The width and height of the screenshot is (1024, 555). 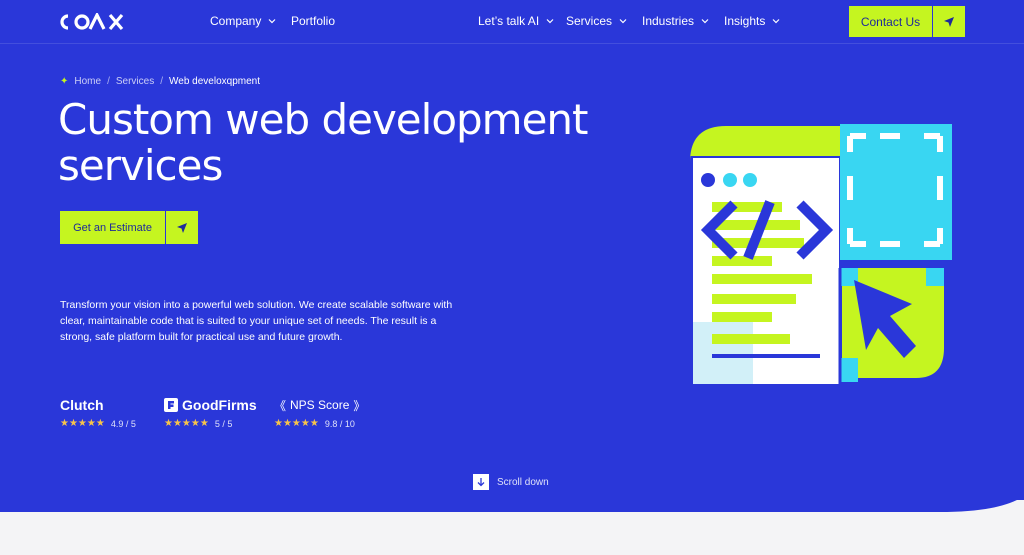 What do you see at coordinates (821, 254) in the screenshot?
I see `web-development-illustration` at bounding box center [821, 254].